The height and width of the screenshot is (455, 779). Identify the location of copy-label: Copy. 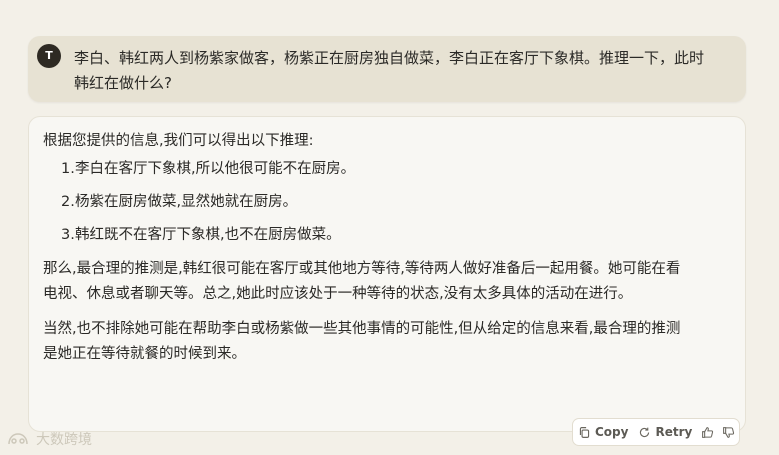
(612, 432).